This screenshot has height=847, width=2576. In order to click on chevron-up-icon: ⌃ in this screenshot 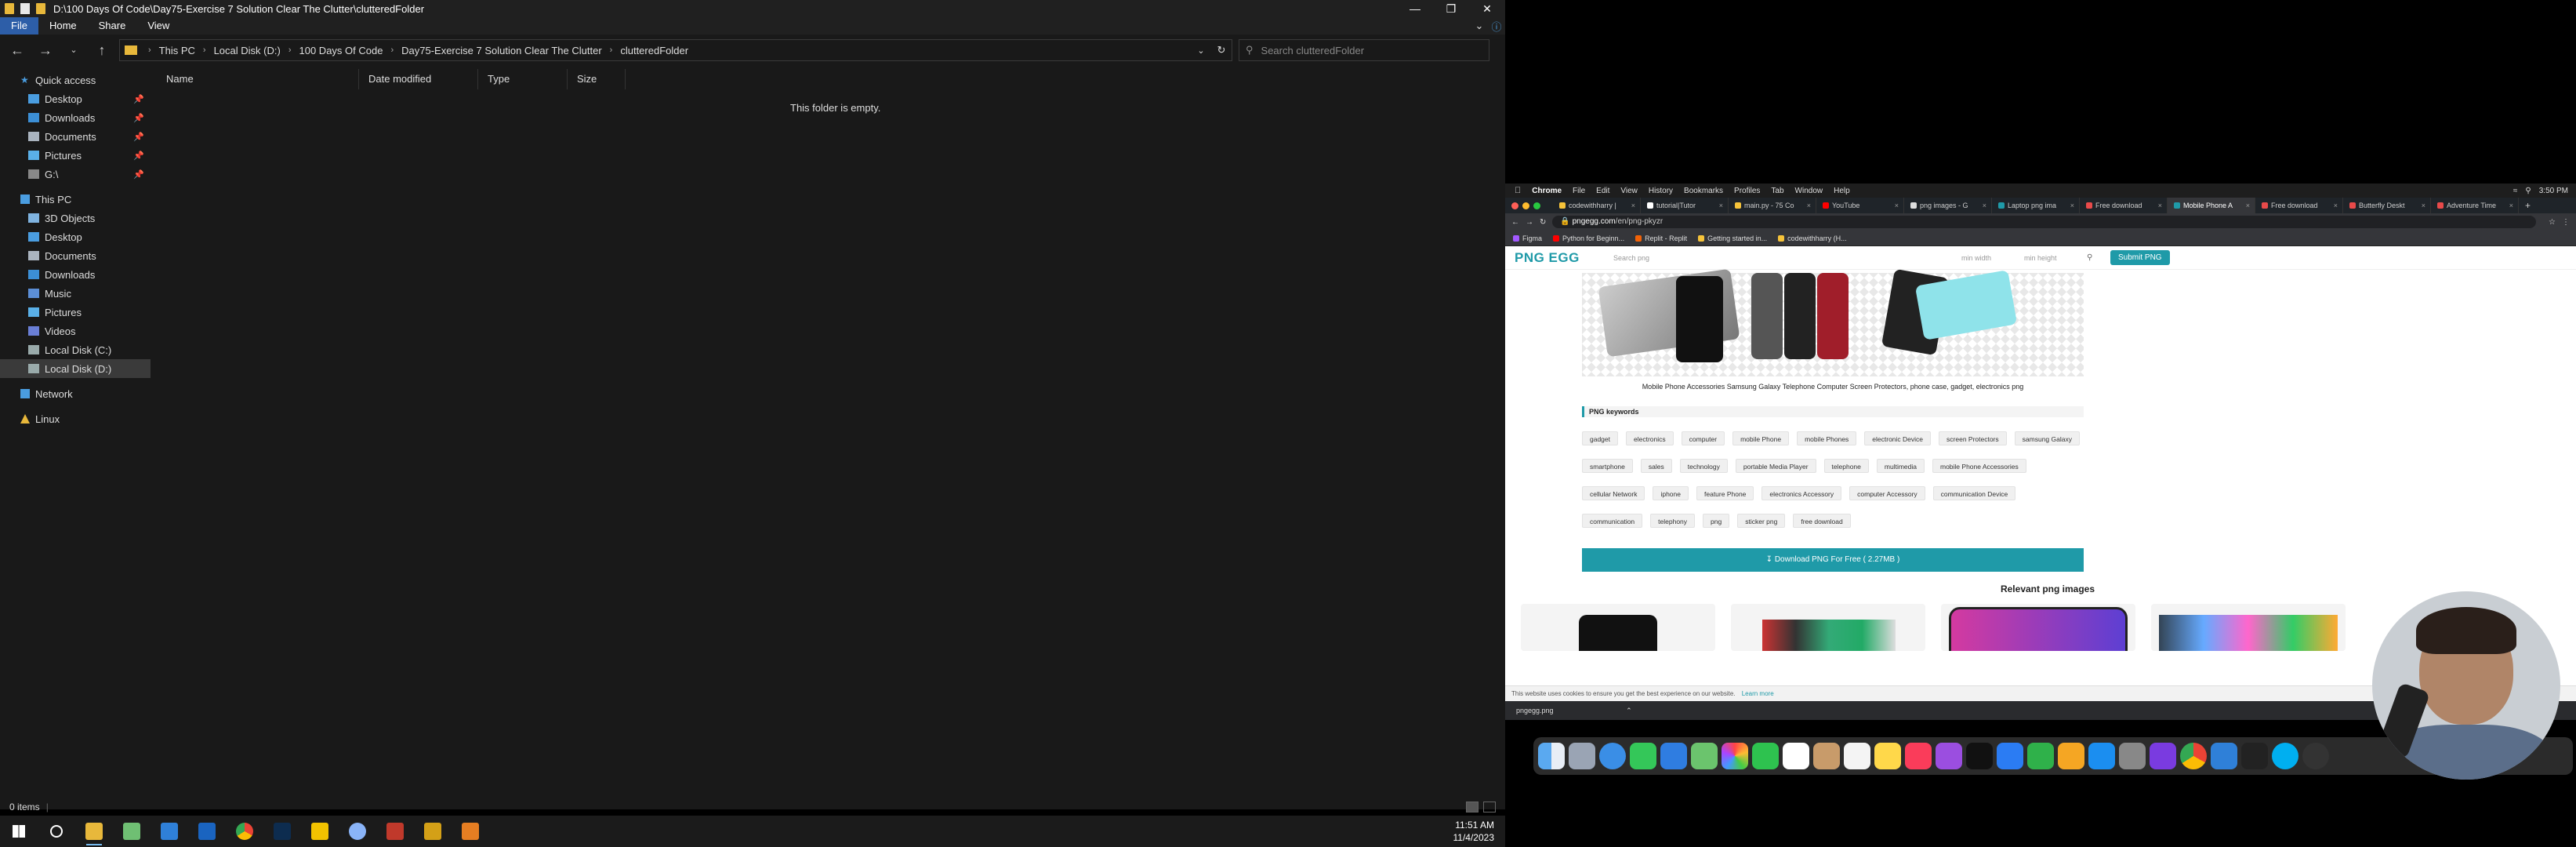, I will do `click(1629, 710)`.